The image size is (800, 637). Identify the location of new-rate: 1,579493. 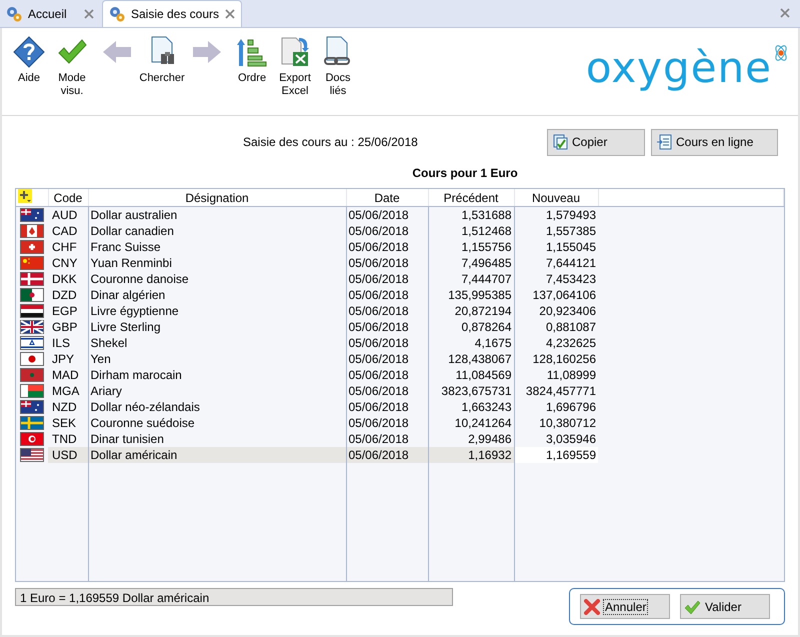
(556, 214).